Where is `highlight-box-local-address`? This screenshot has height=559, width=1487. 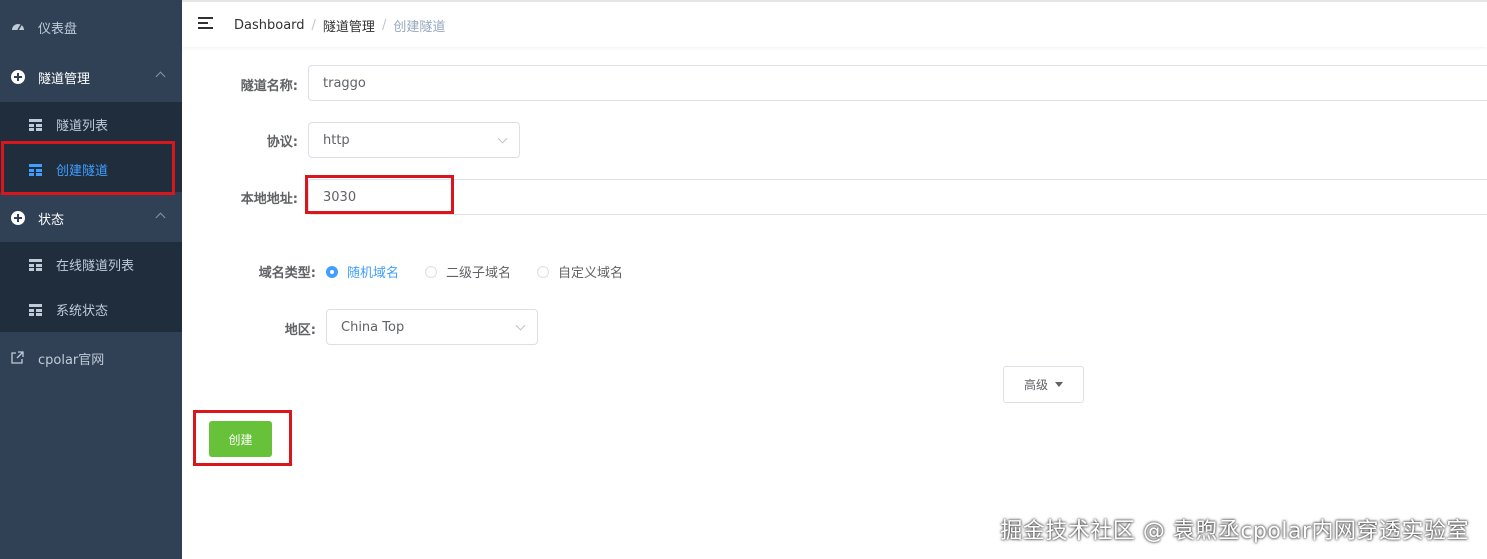
highlight-box-local-address is located at coordinates (379, 194).